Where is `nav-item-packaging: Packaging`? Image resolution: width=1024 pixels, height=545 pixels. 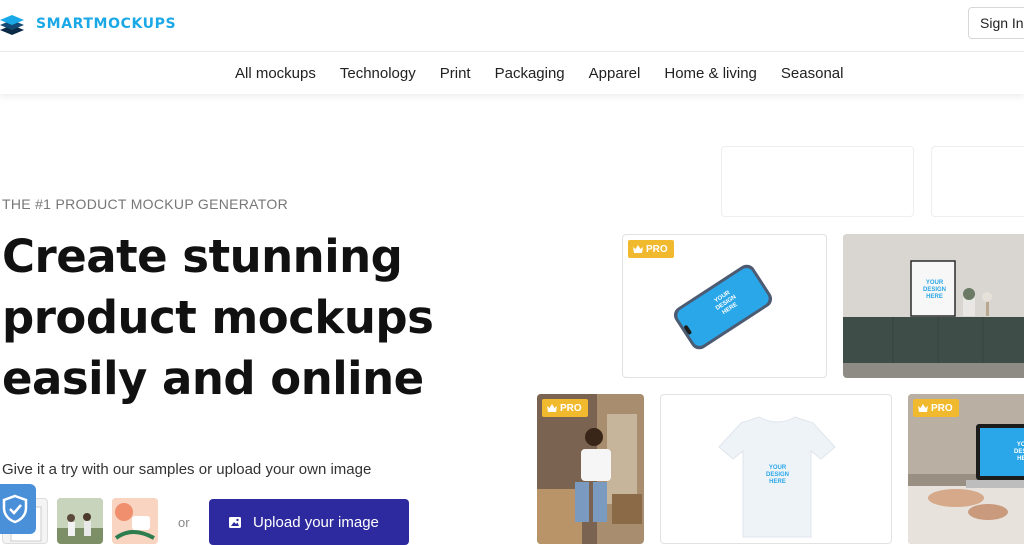
nav-item-packaging: Packaging is located at coordinates (530, 73).